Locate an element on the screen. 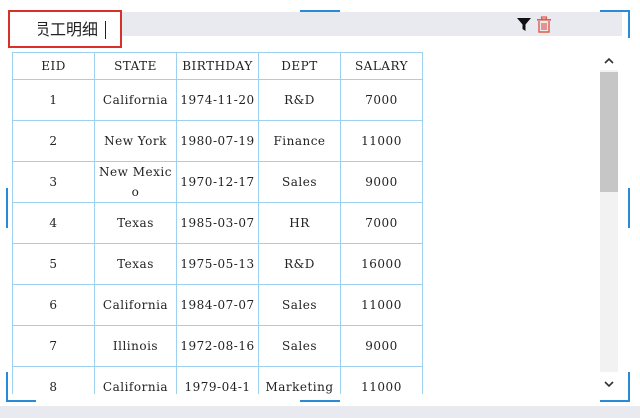 The image size is (640, 418). cell-birthday: 1972-08-16 is located at coordinates (217, 346).